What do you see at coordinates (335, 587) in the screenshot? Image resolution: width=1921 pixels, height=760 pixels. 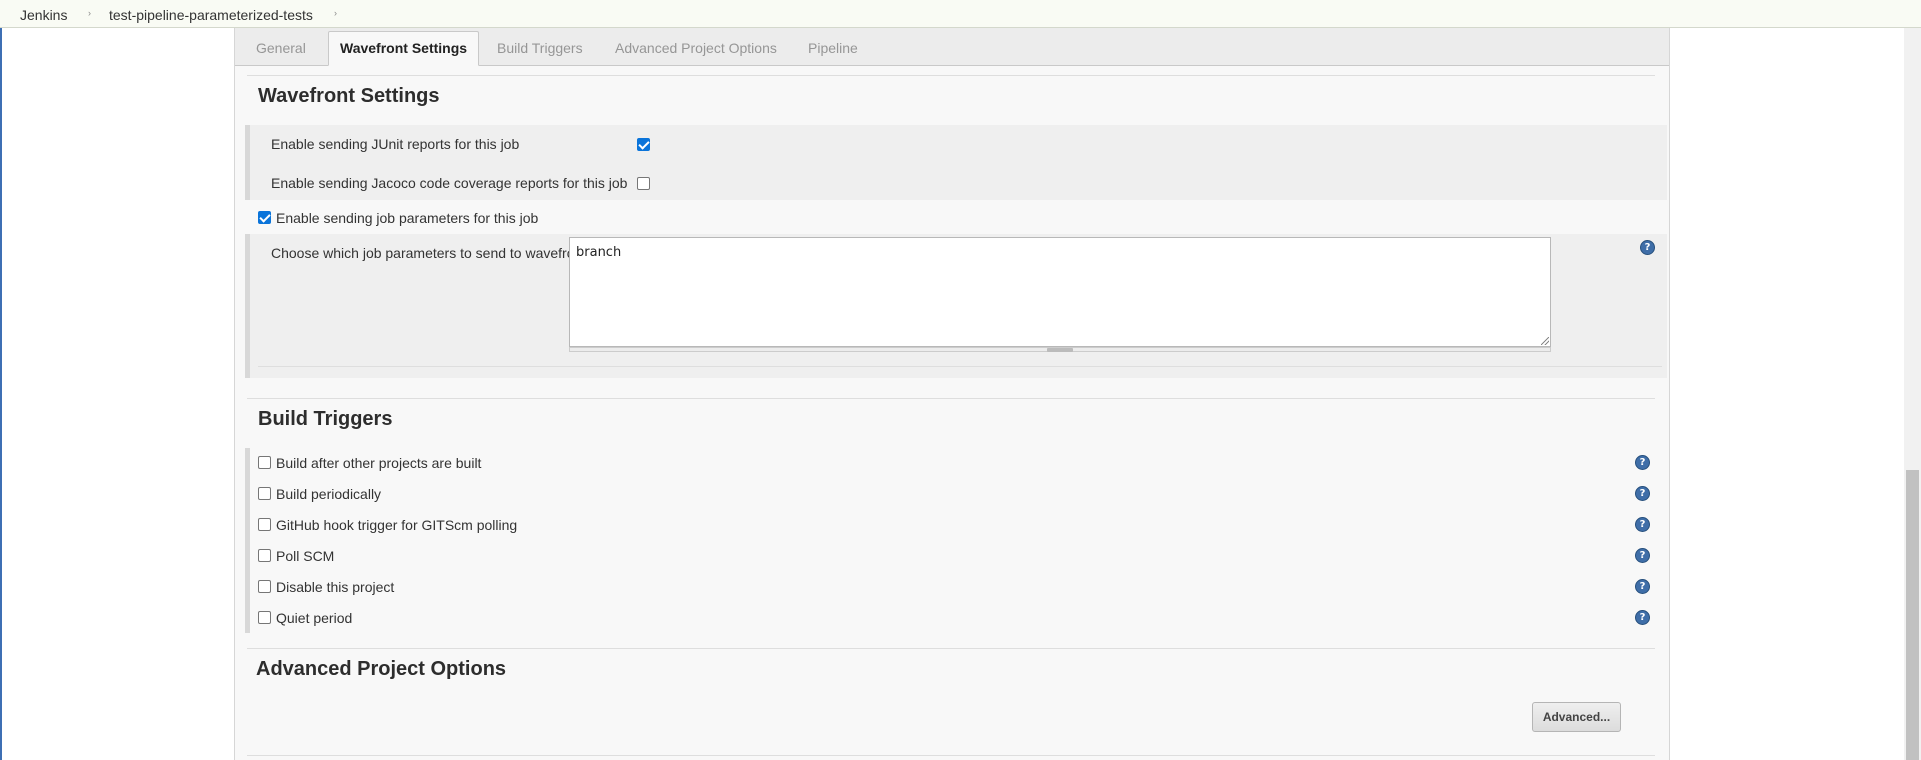 I see `trigger-label-disable-project: Disable this project` at bounding box center [335, 587].